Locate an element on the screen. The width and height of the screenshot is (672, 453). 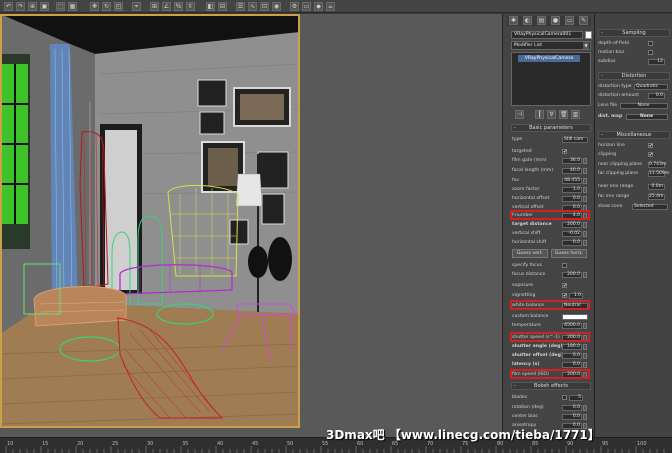
type-dropdown: Still cam is located at coordinates (575, 140).